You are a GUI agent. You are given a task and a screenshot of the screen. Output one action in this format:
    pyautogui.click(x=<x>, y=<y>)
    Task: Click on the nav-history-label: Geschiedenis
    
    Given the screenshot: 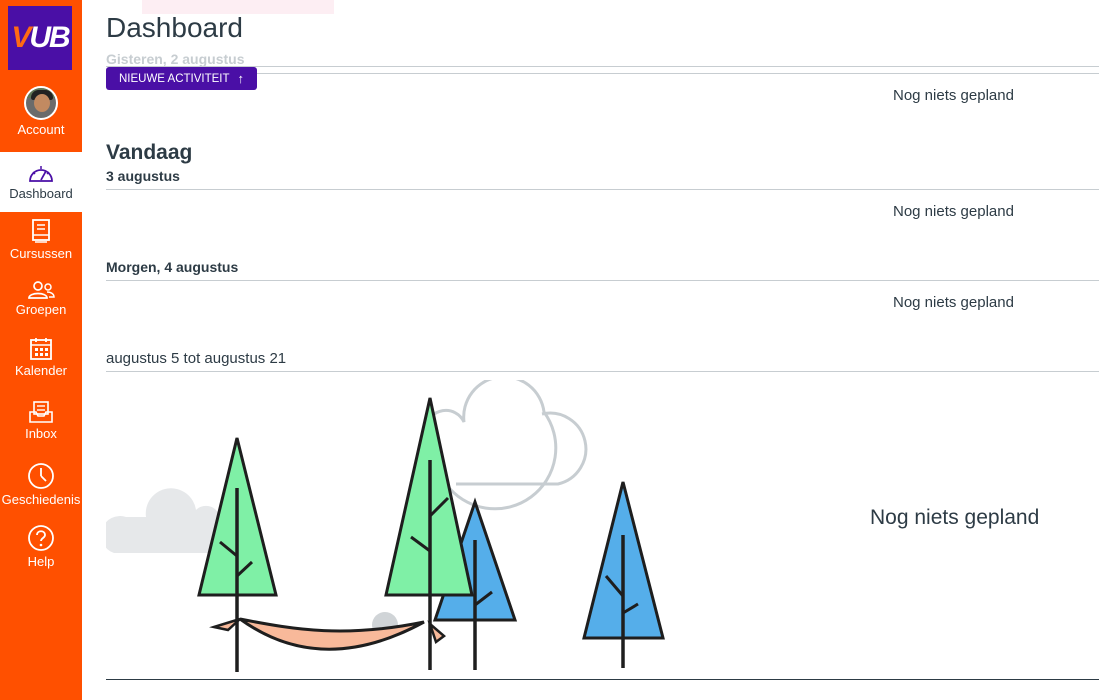 What is the action you would take?
    pyautogui.click(x=41, y=499)
    